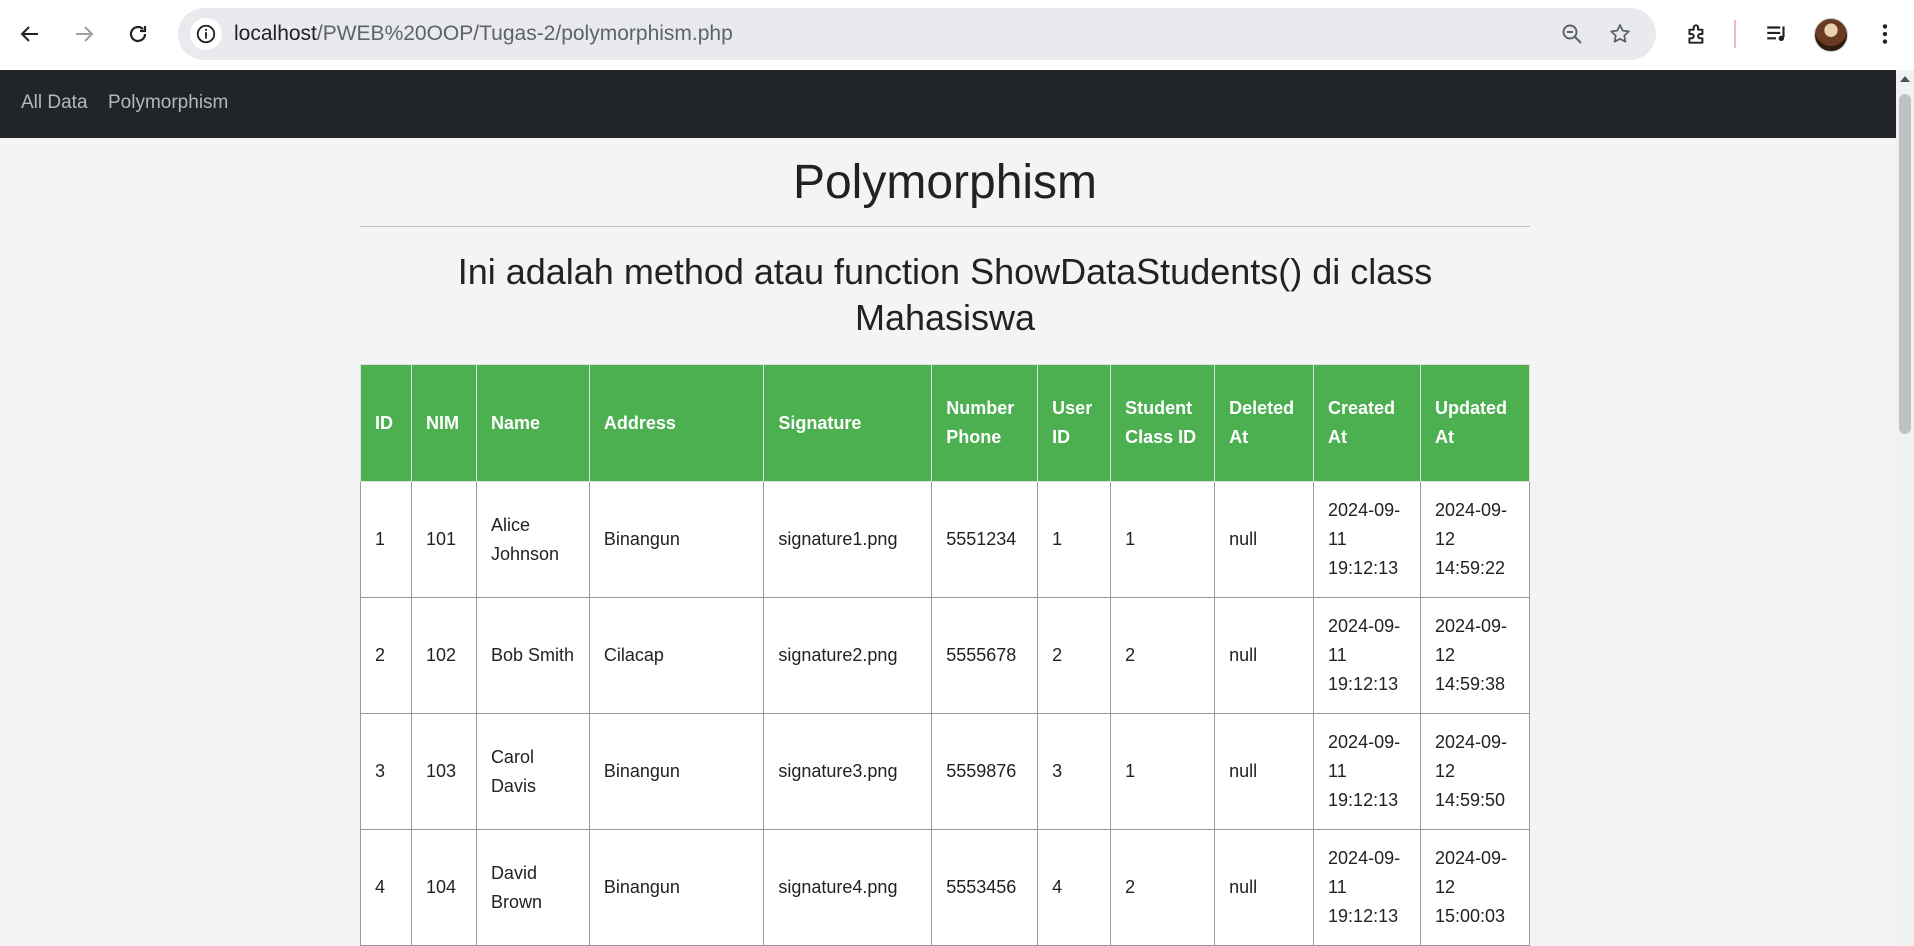 Image resolution: width=1914 pixels, height=946 pixels. I want to click on column-header: ID, so click(386, 423).